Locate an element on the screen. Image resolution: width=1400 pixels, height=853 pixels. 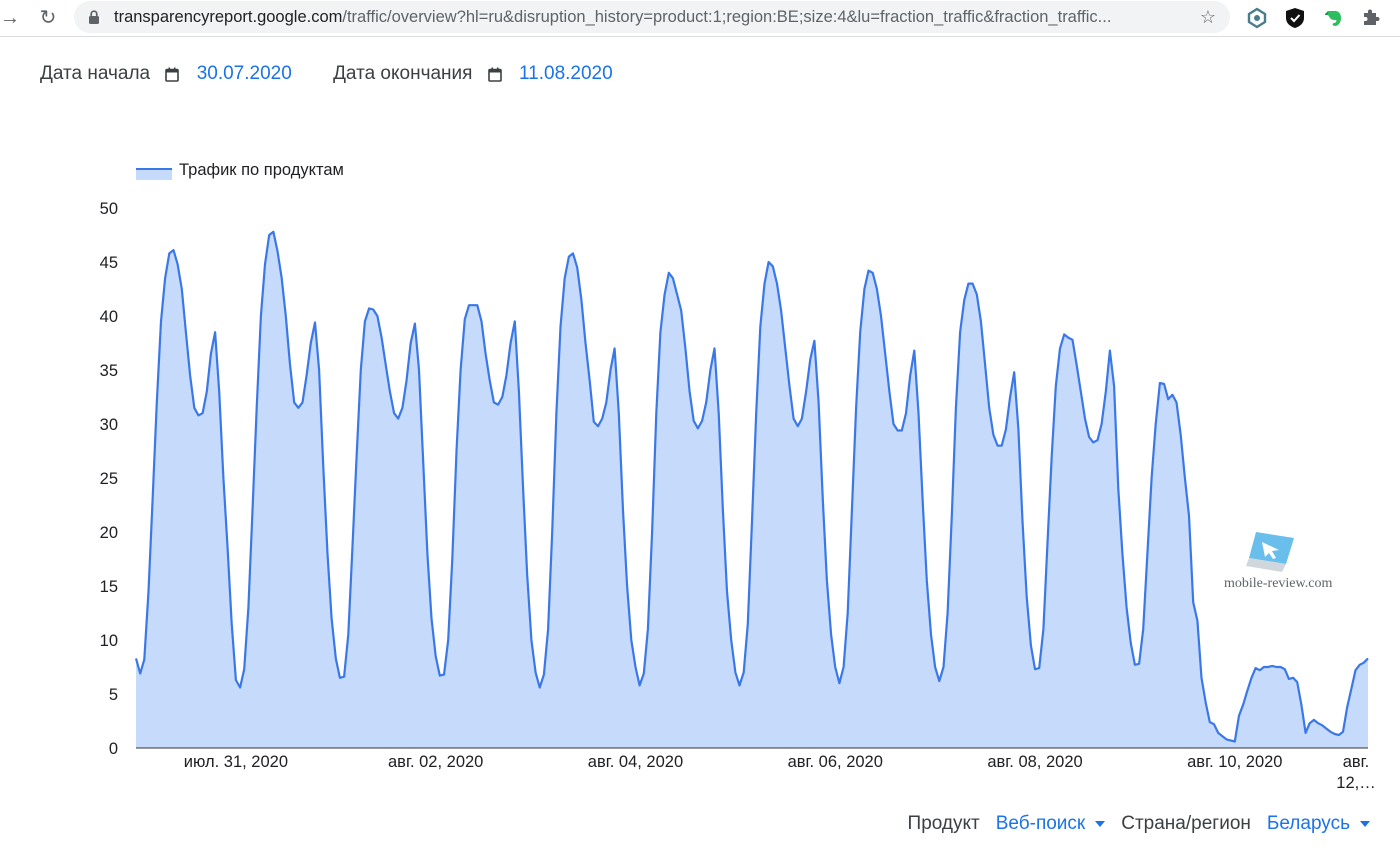
start-date-label: Дата начала is located at coordinates (95, 73).